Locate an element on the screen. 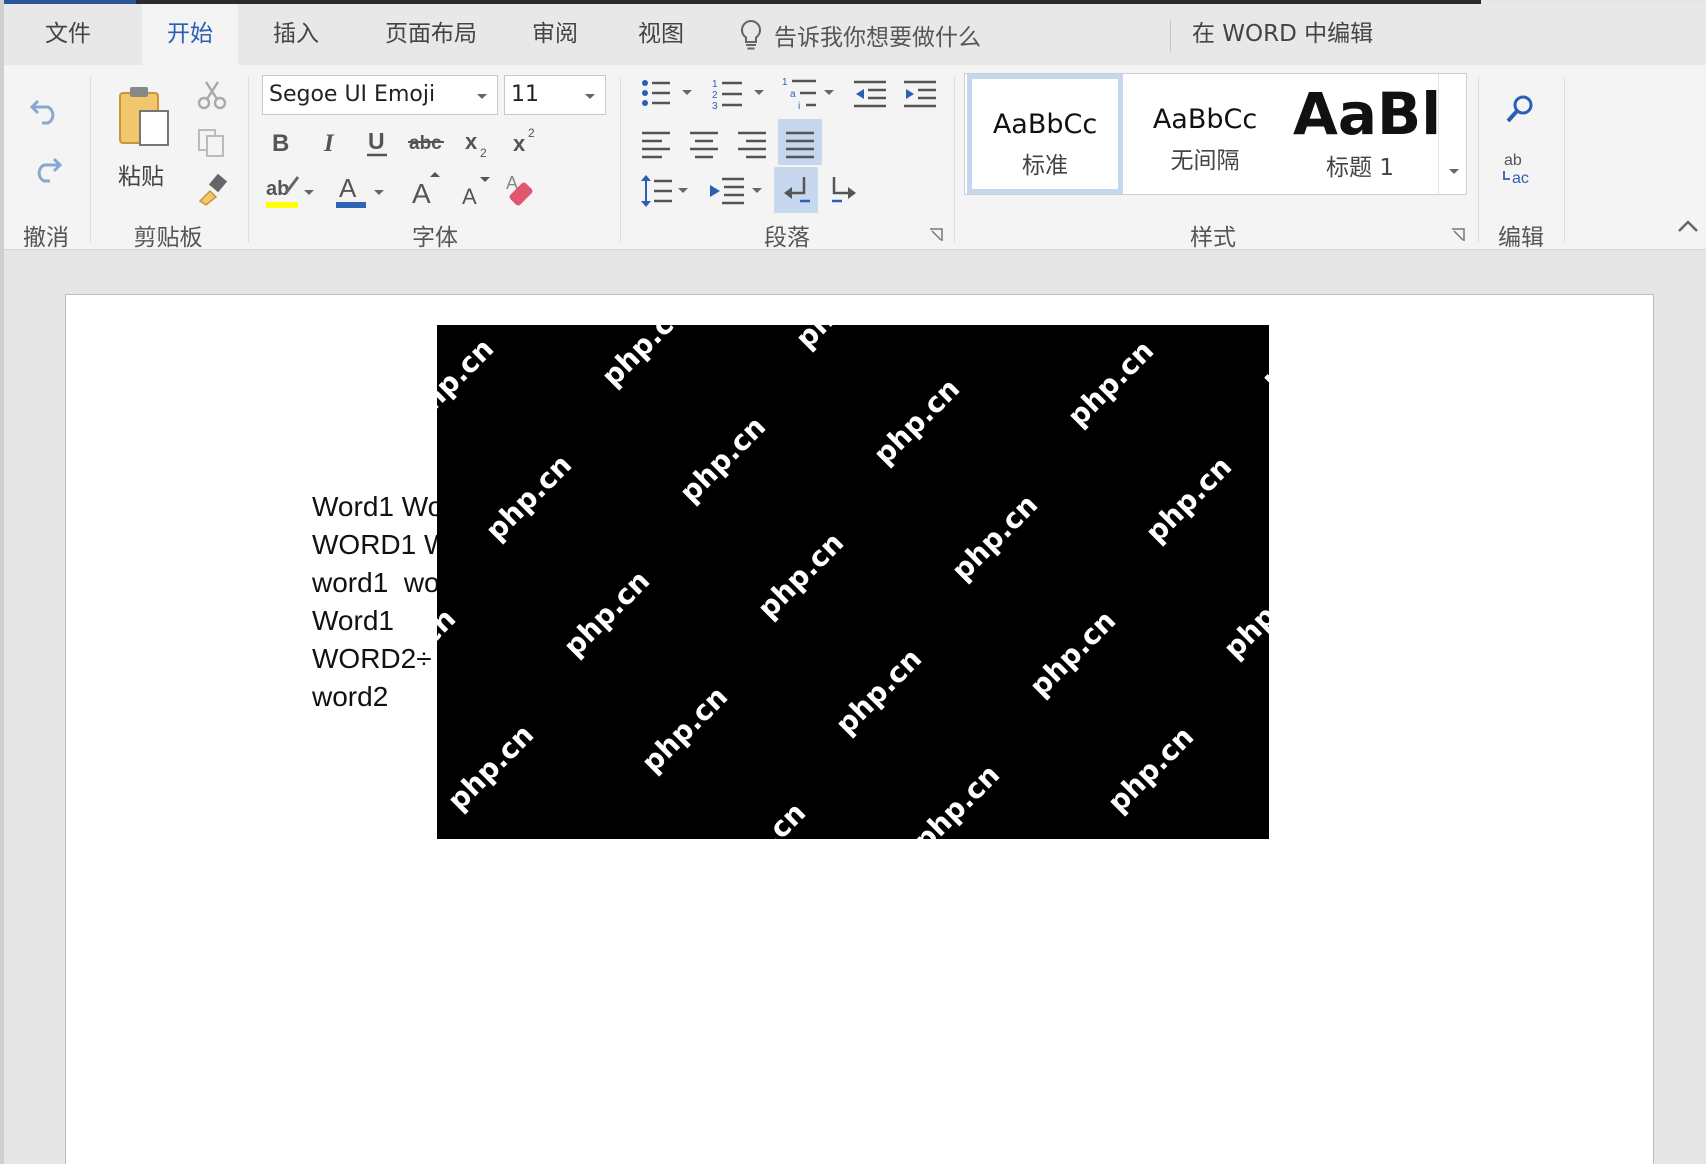 The width and height of the screenshot is (1706, 1164). replace-icon: ab ac is located at coordinates (1520, 169).